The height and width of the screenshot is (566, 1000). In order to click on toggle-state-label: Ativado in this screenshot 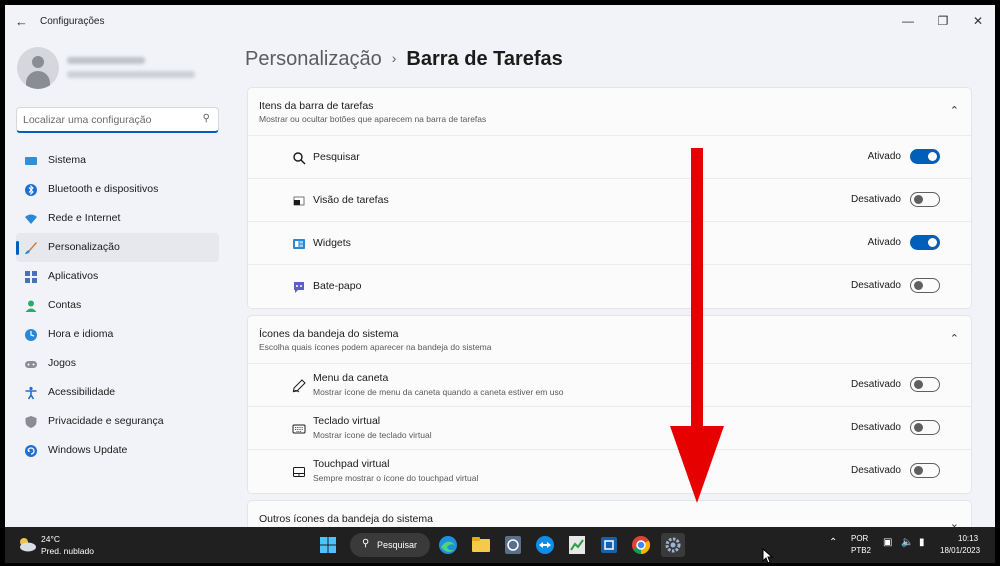, I will do `click(884, 242)`.